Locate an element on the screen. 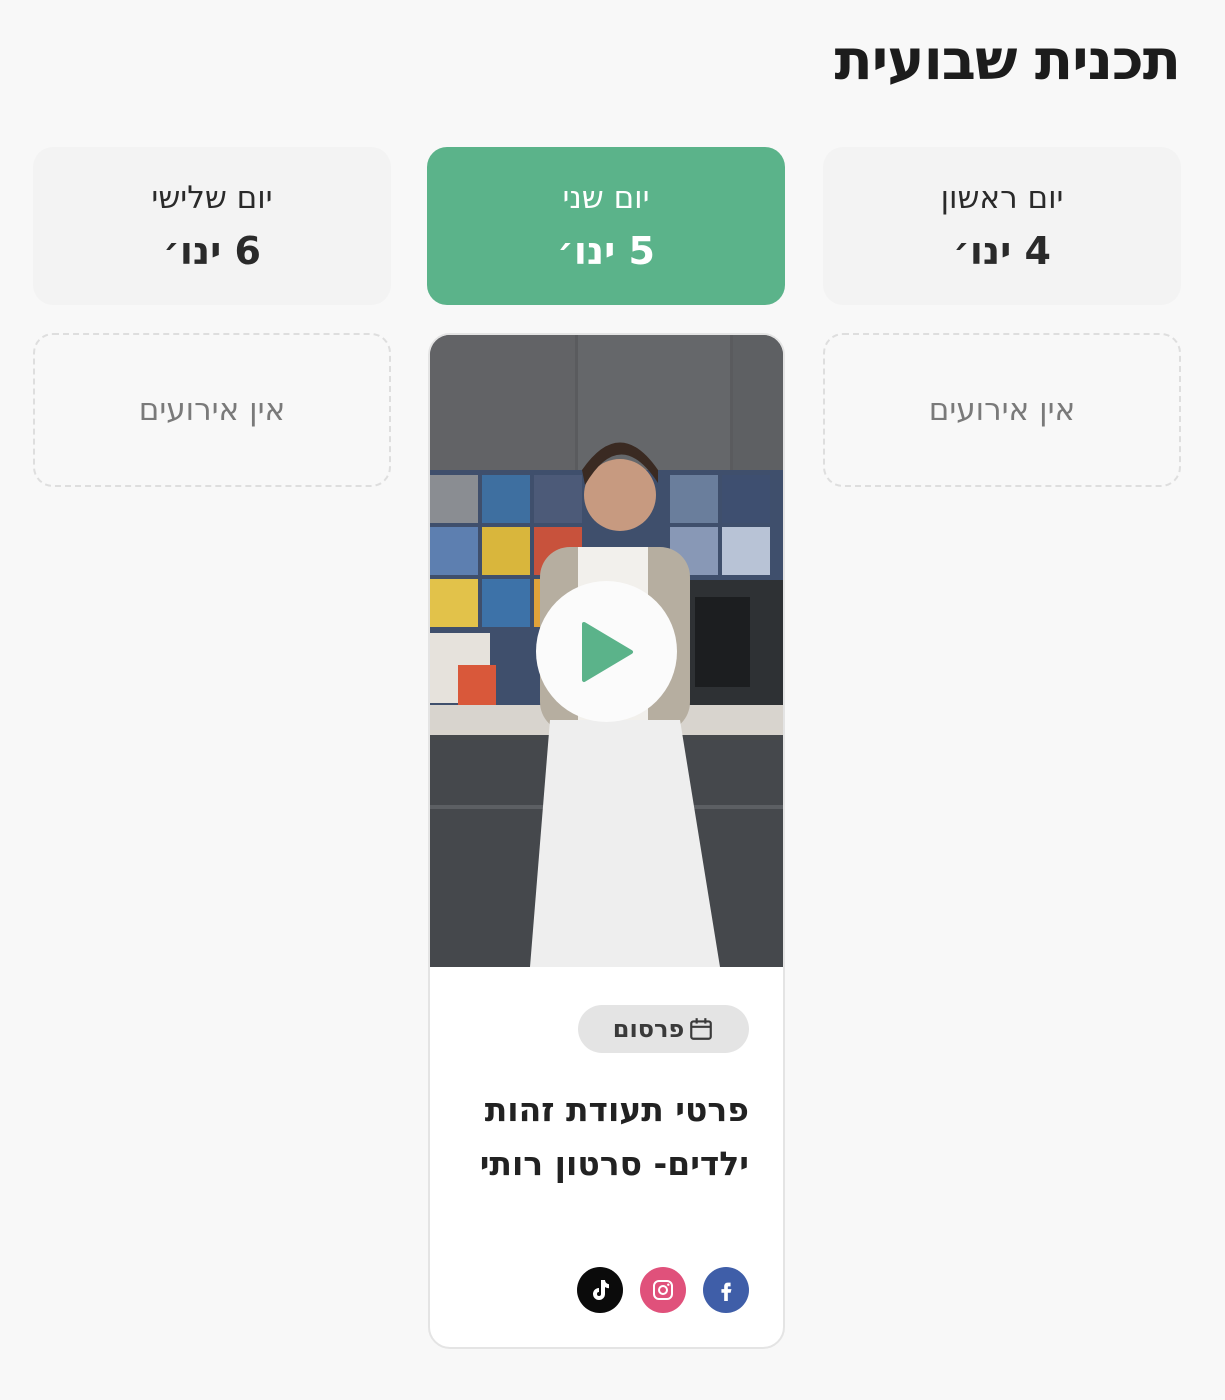  tiktok-icon is located at coordinates (600, 1290).